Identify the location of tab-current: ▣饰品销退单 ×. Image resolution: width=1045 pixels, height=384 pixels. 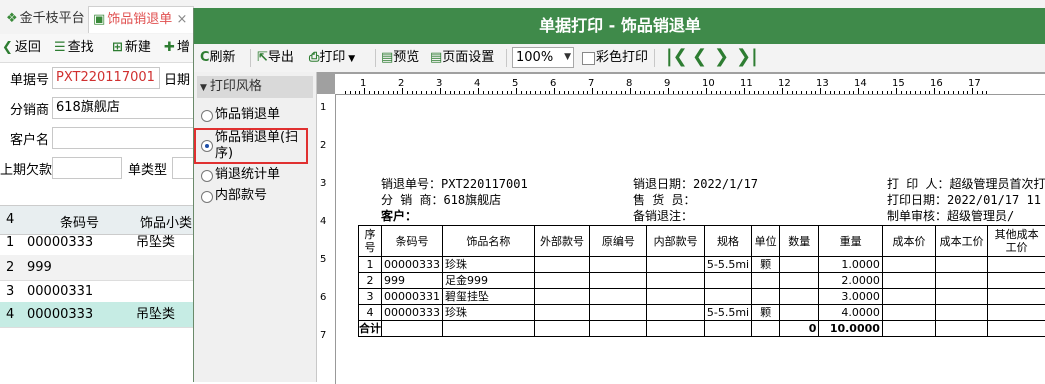
(141, 19).